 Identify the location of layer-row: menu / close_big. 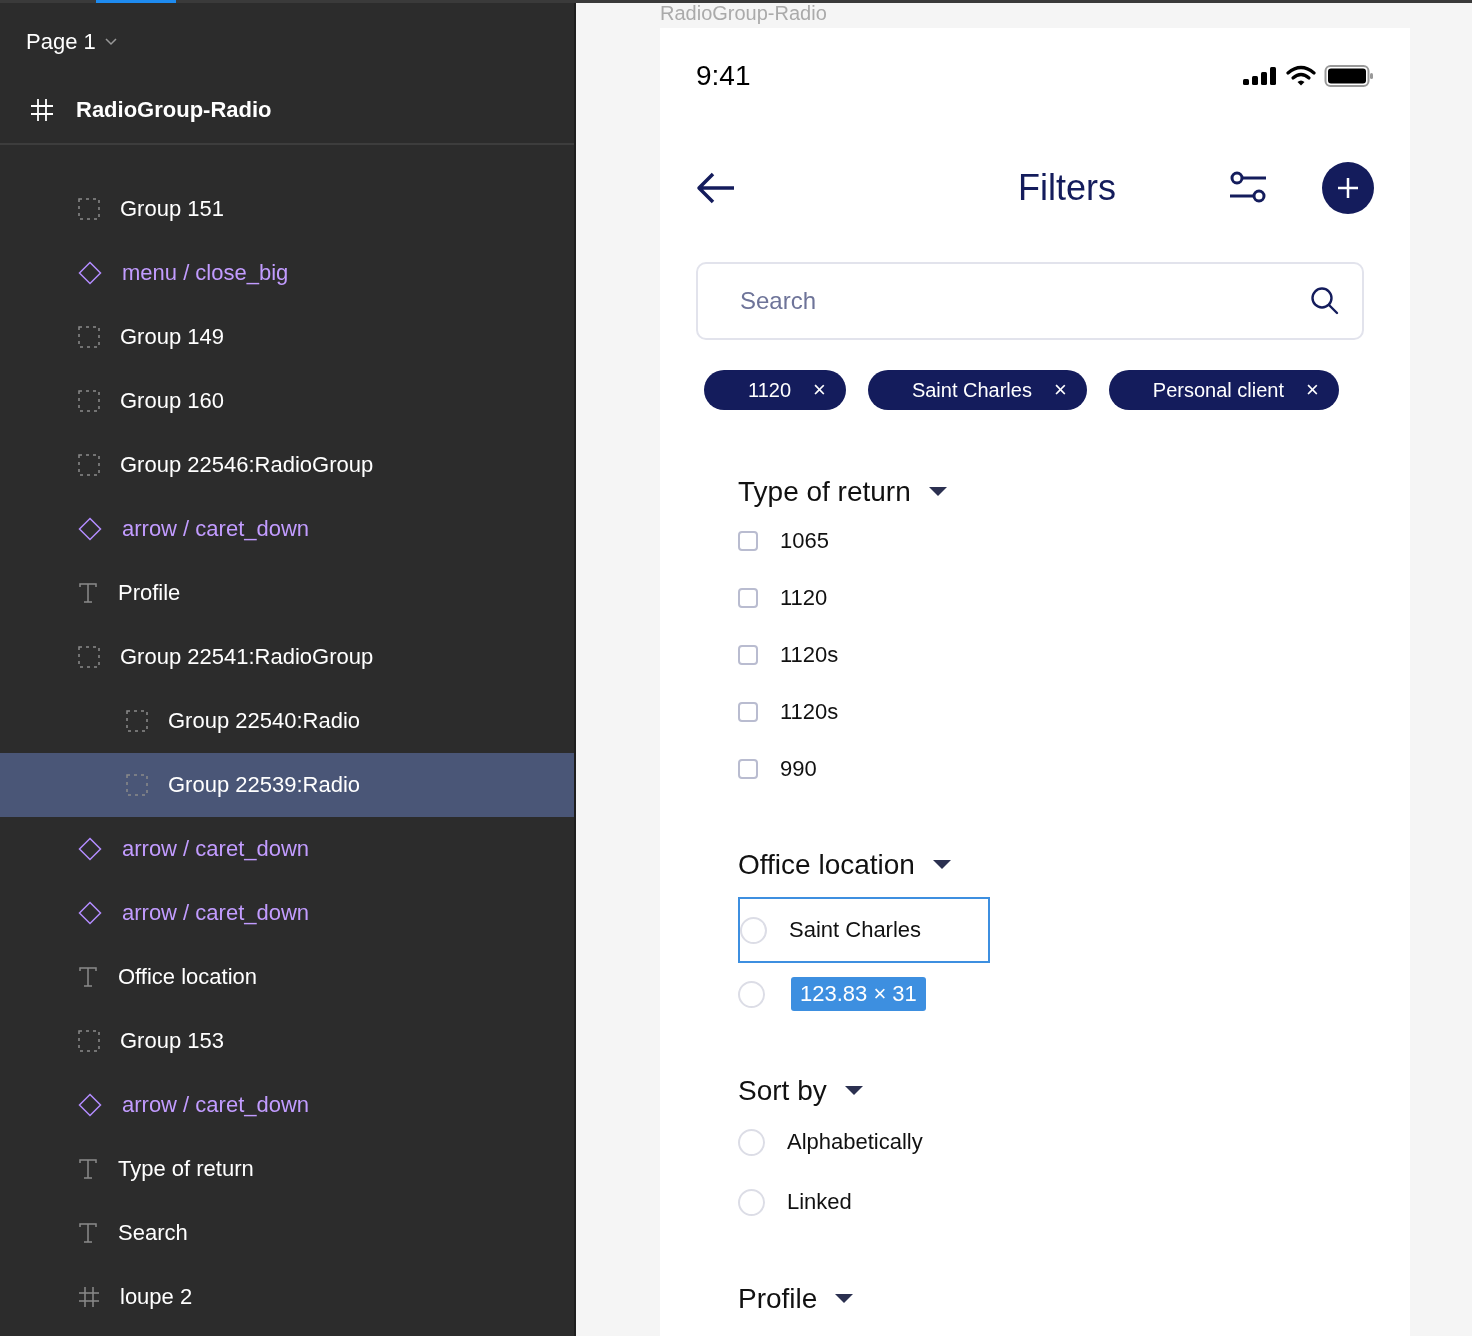
(287, 273).